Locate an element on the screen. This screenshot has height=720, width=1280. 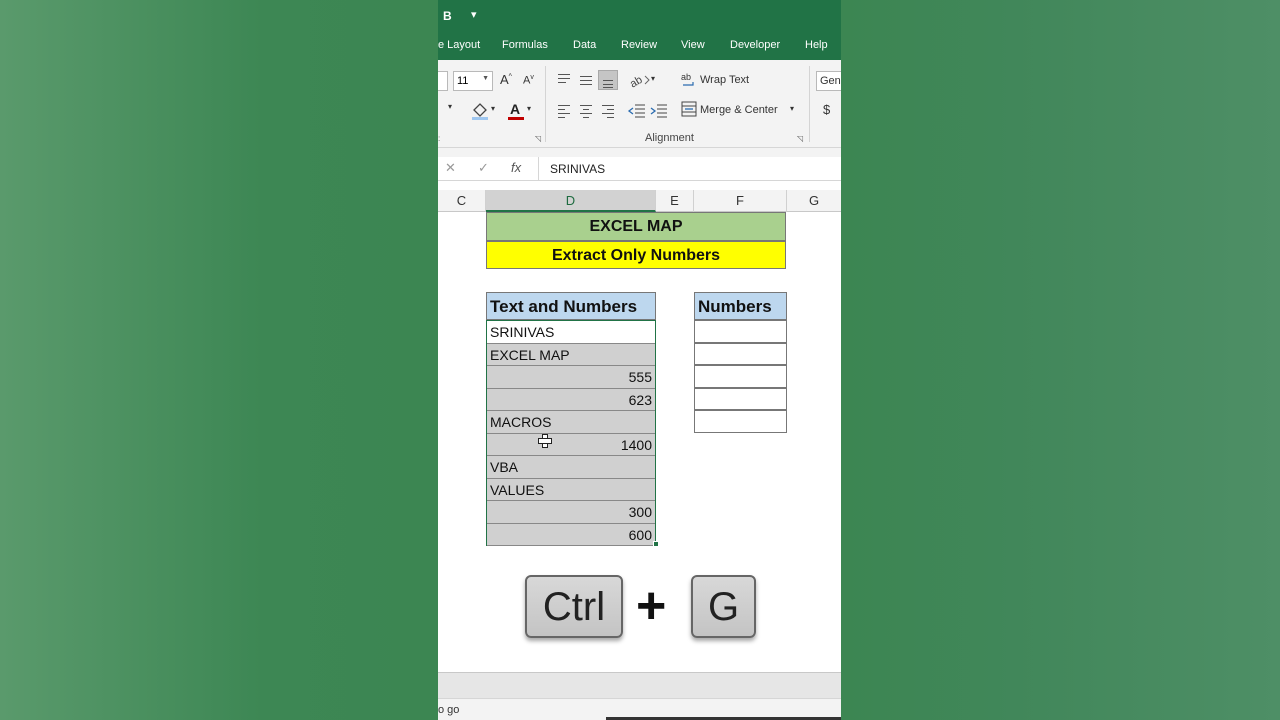
plus-sign: + is located at coordinates (651, 606).